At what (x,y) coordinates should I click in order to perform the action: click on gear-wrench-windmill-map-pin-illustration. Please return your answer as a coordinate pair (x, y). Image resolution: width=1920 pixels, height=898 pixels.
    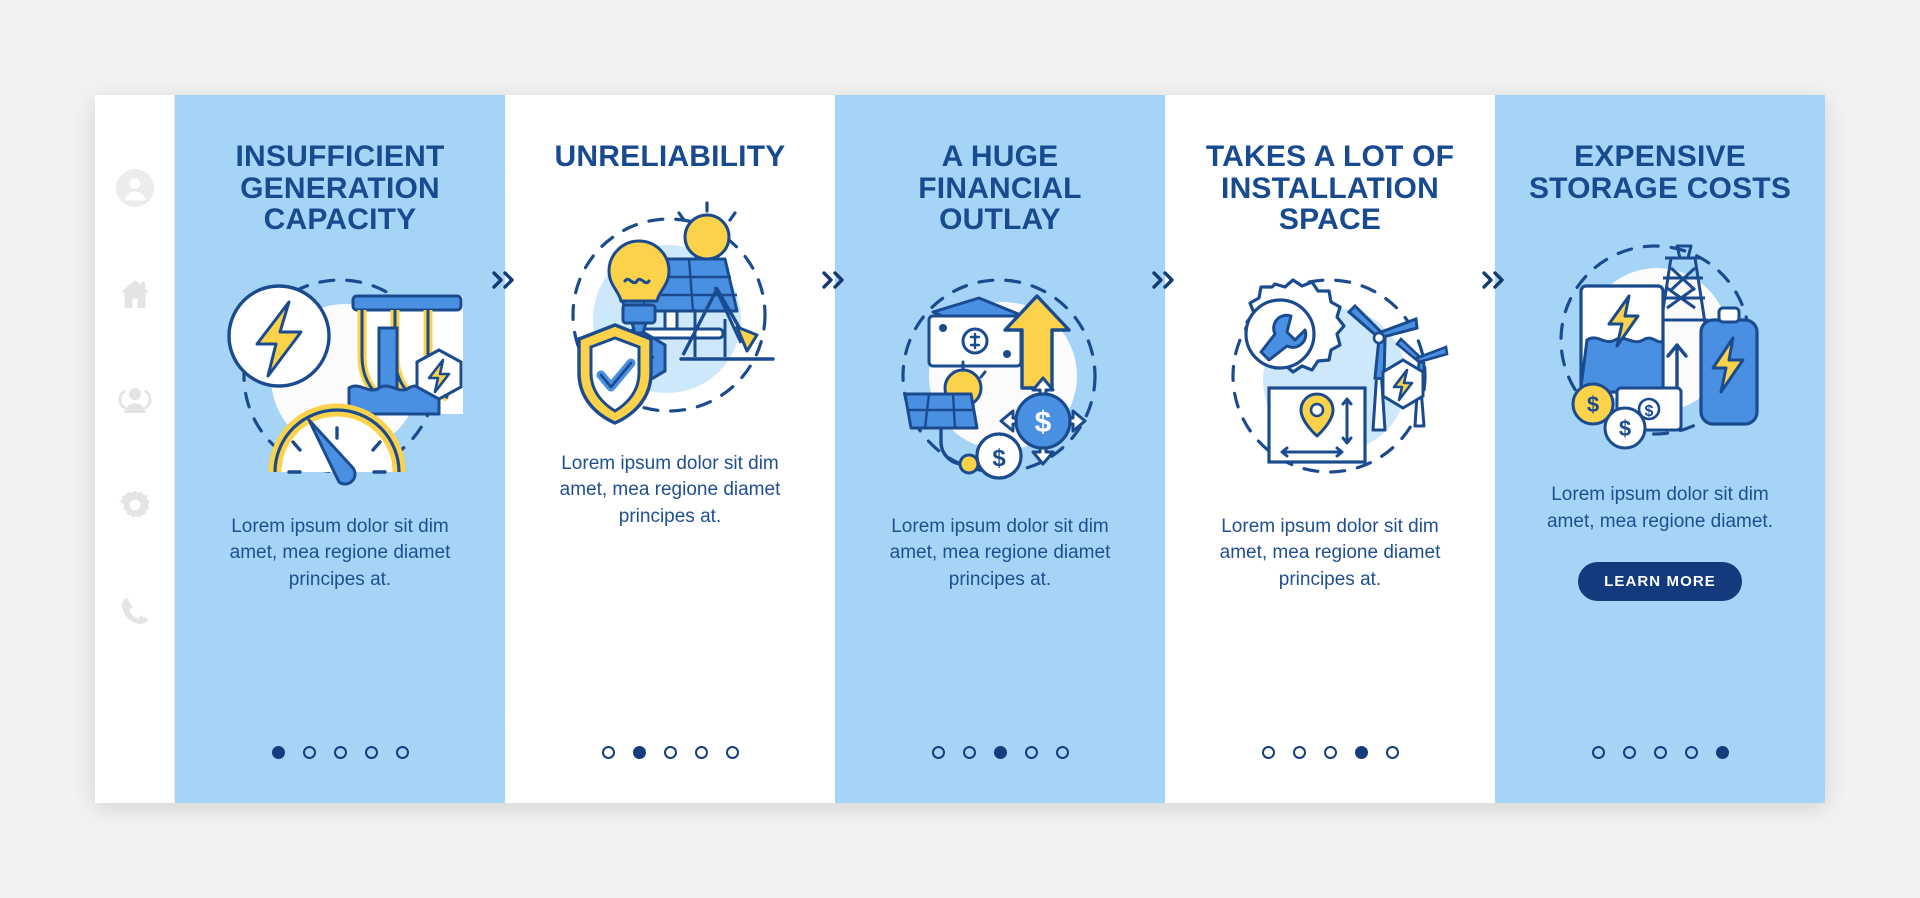
    Looking at the image, I should click on (1330, 376).